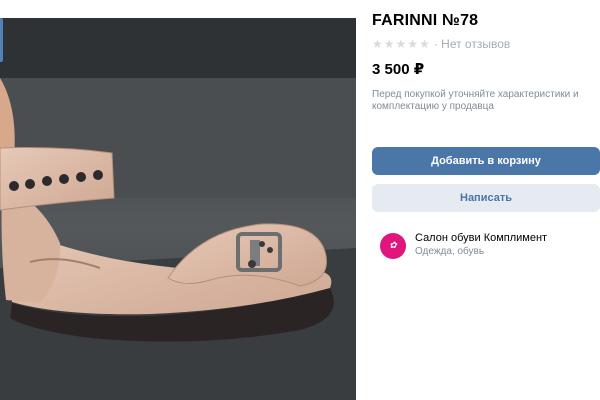 The height and width of the screenshot is (400, 600). I want to click on reviews-count: · Нет отзывов, so click(472, 44).